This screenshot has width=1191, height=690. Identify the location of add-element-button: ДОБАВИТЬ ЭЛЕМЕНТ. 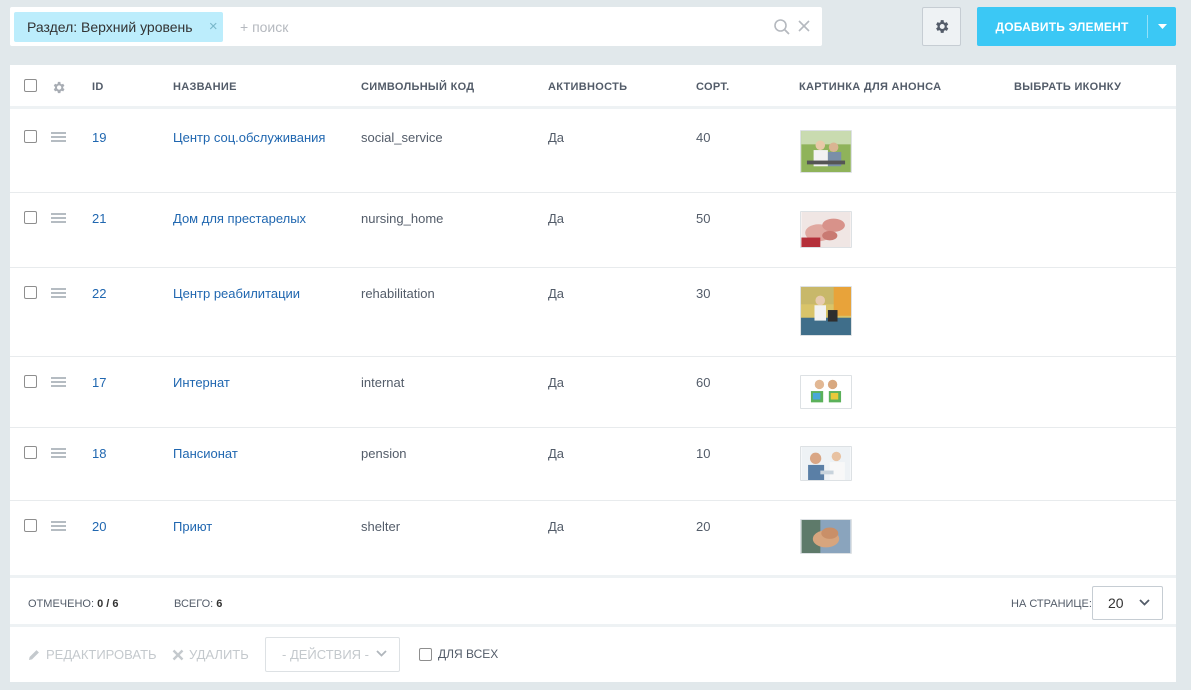
(1076, 26).